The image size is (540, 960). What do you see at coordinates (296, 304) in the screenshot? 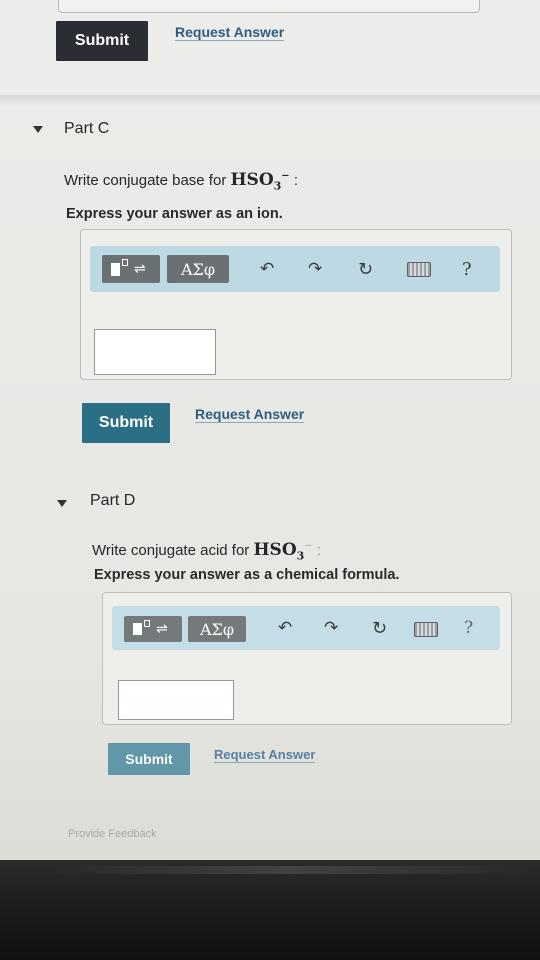
I see `part-c-answer-panel: ⇌ ΑΣφ ↶ ↷ ↻ ?` at bounding box center [296, 304].